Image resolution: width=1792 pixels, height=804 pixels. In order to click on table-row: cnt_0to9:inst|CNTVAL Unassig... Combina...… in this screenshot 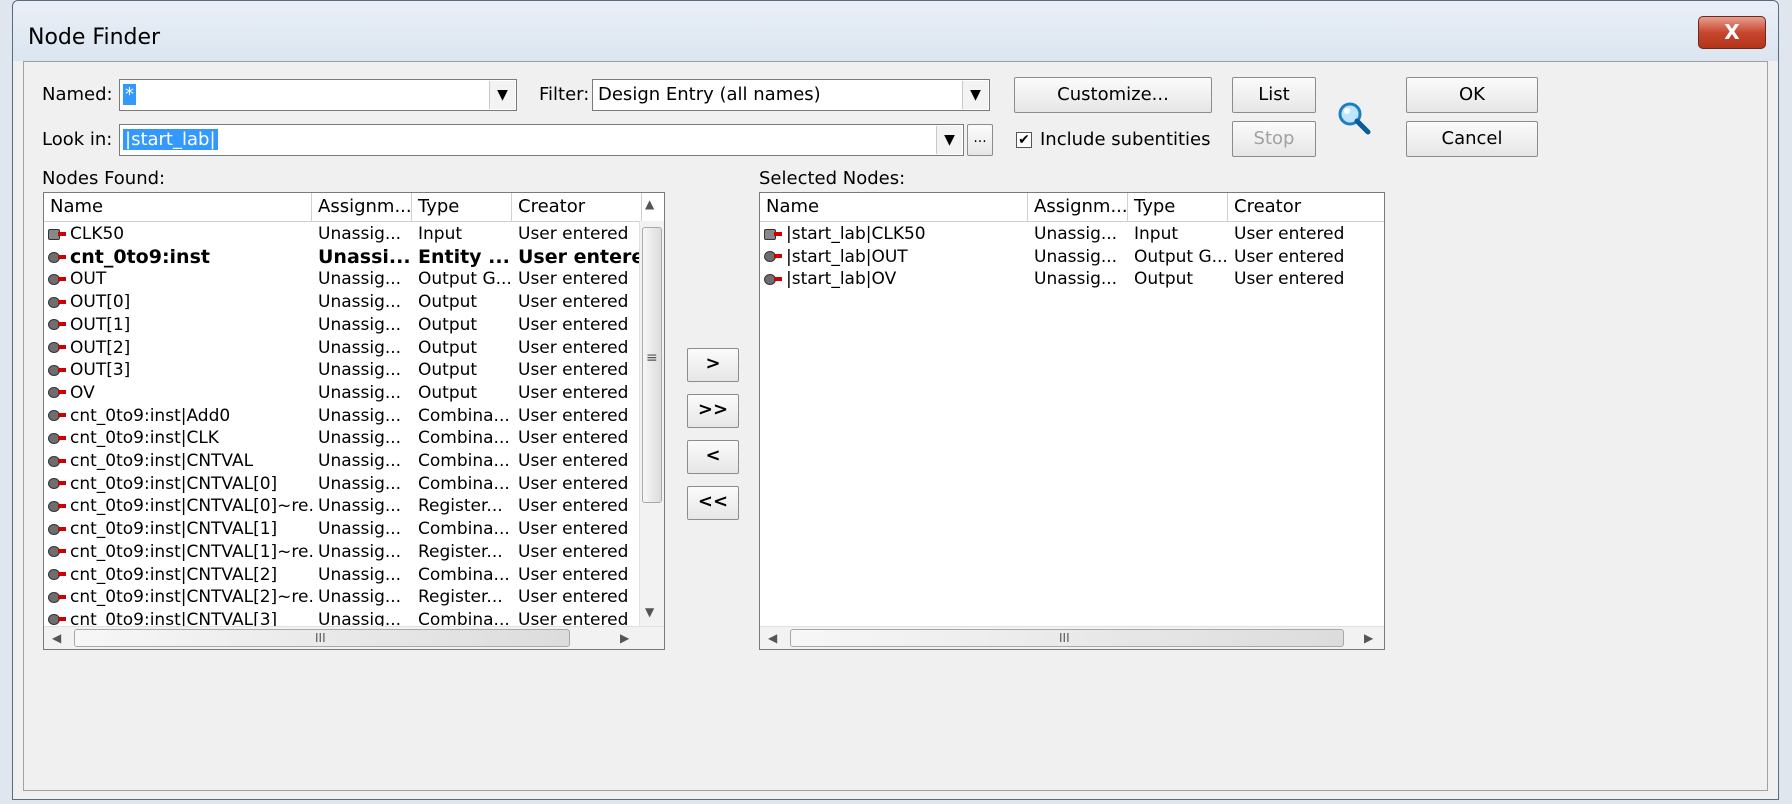, I will do `click(354, 461)`.